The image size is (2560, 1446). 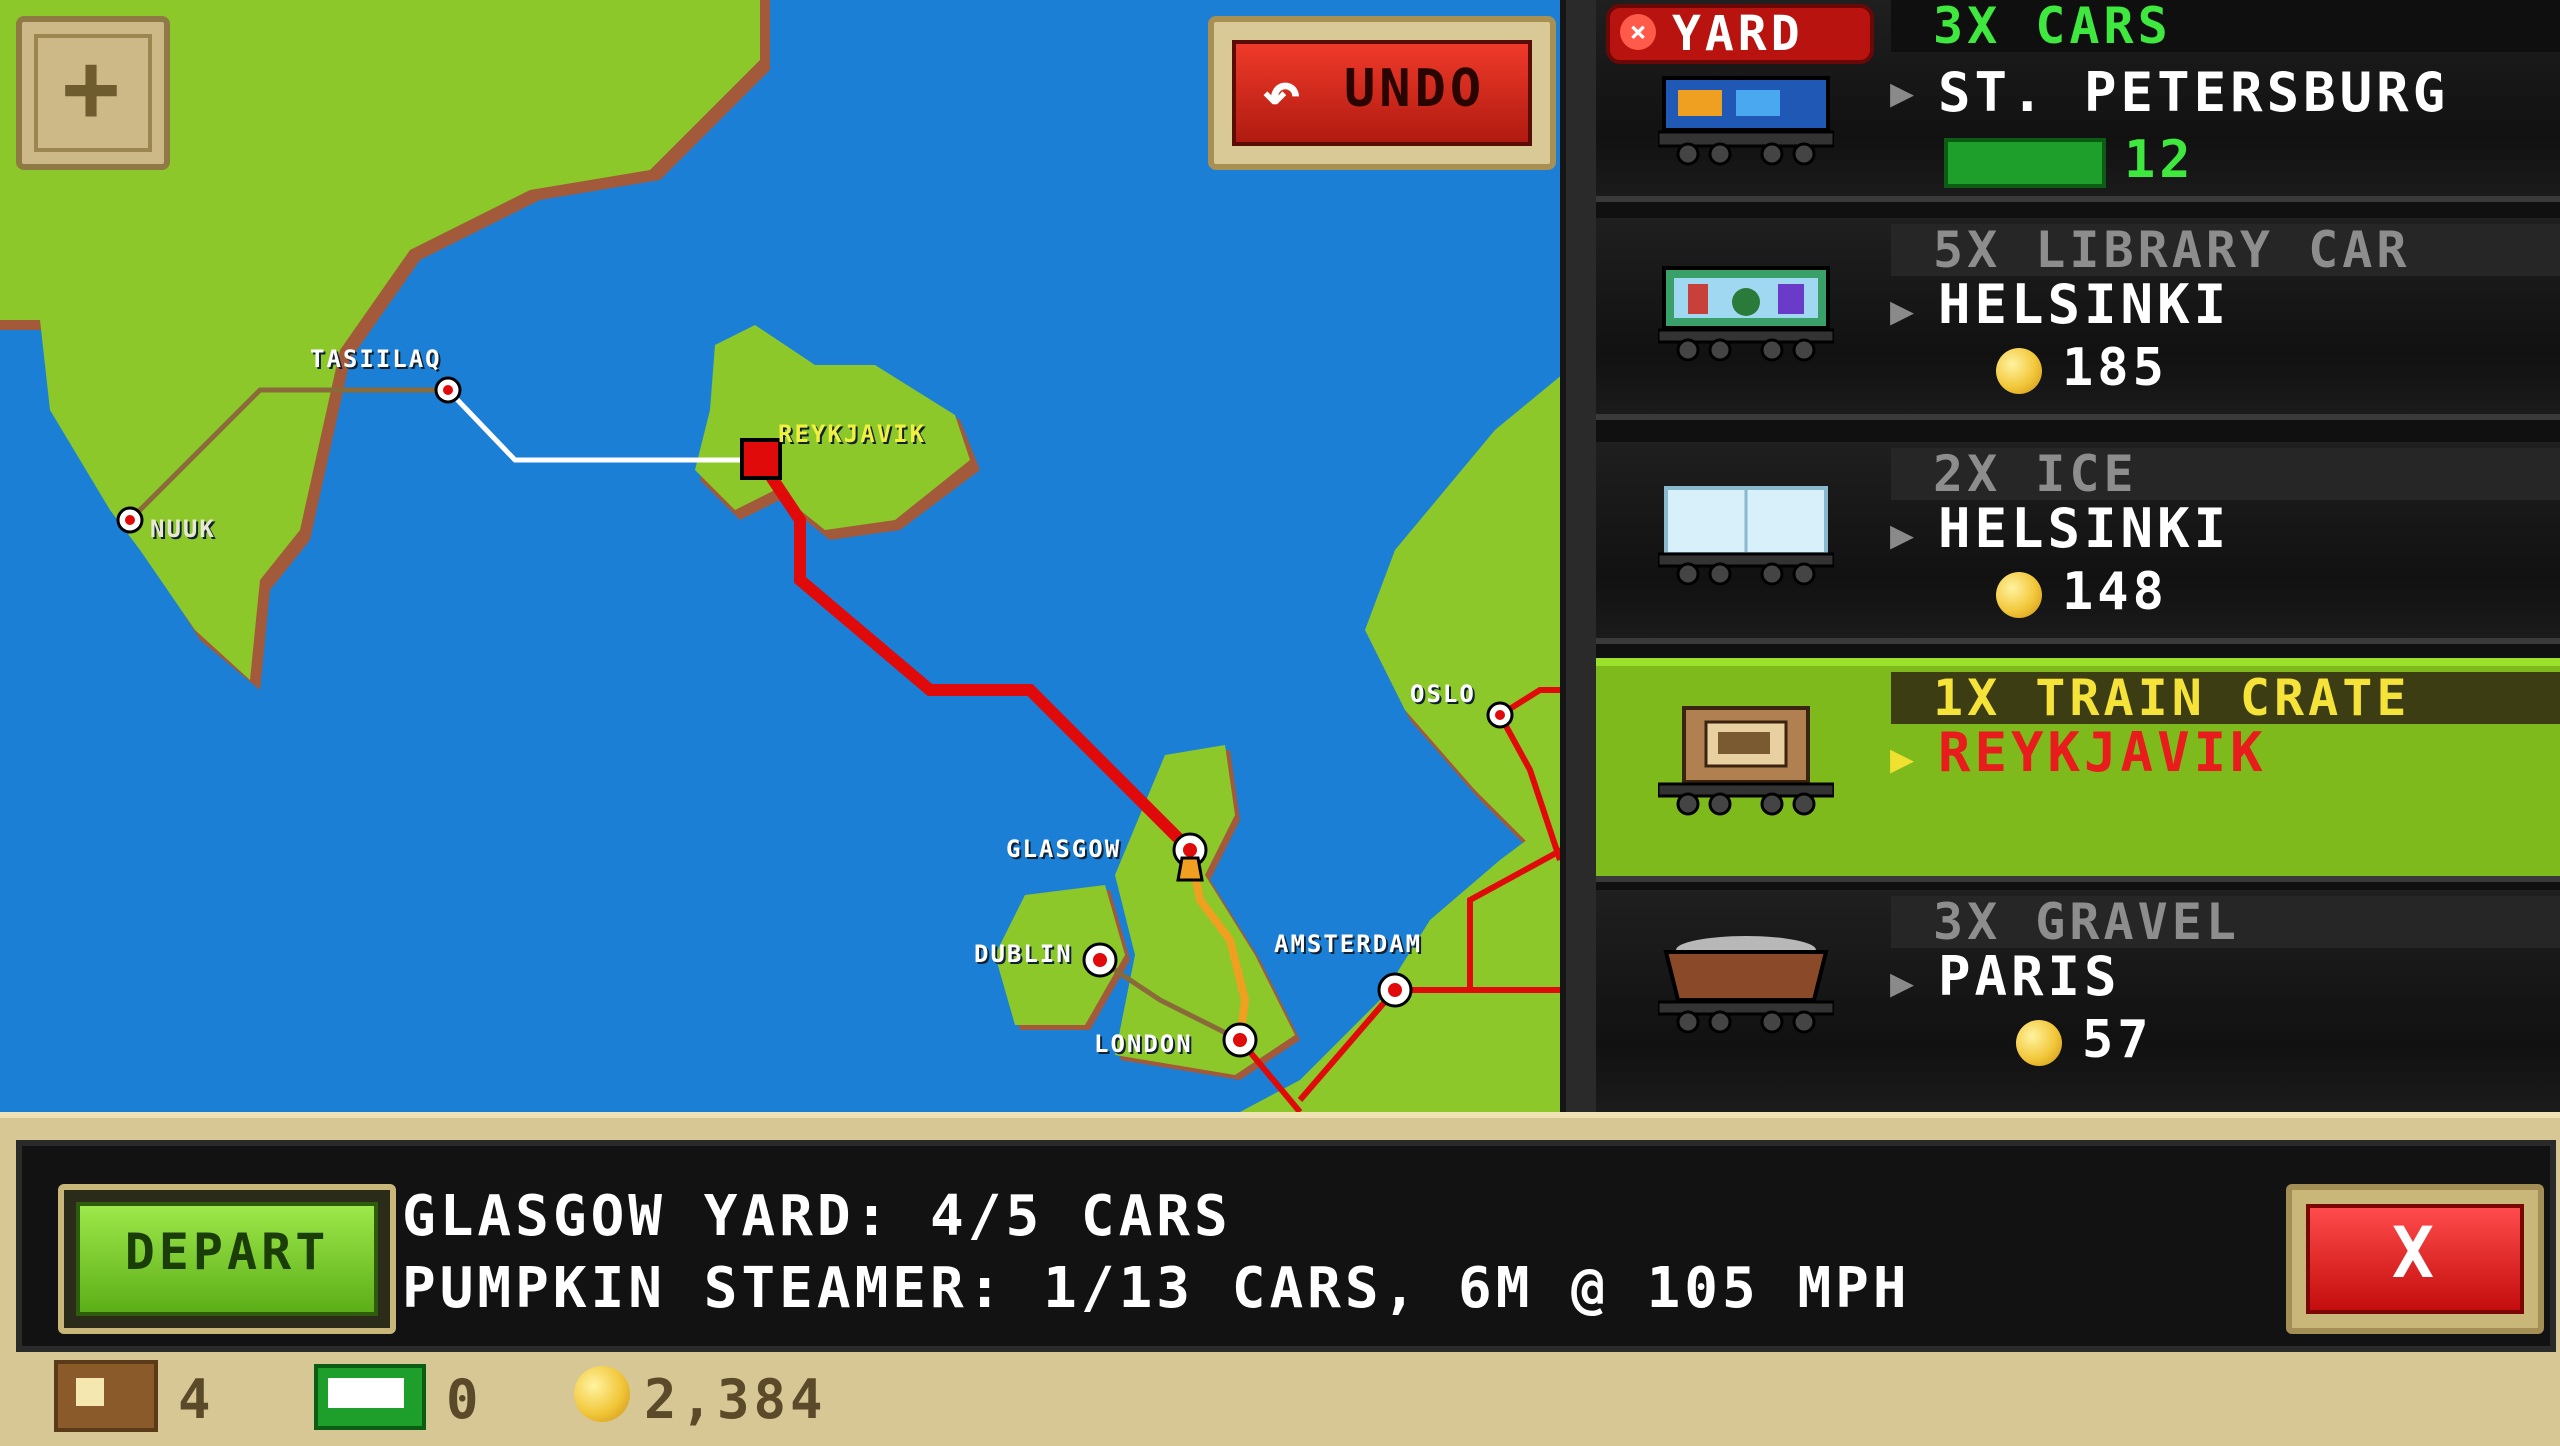 I want to click on cargo-reward-value: 57, so click(x=2117, y=1040).